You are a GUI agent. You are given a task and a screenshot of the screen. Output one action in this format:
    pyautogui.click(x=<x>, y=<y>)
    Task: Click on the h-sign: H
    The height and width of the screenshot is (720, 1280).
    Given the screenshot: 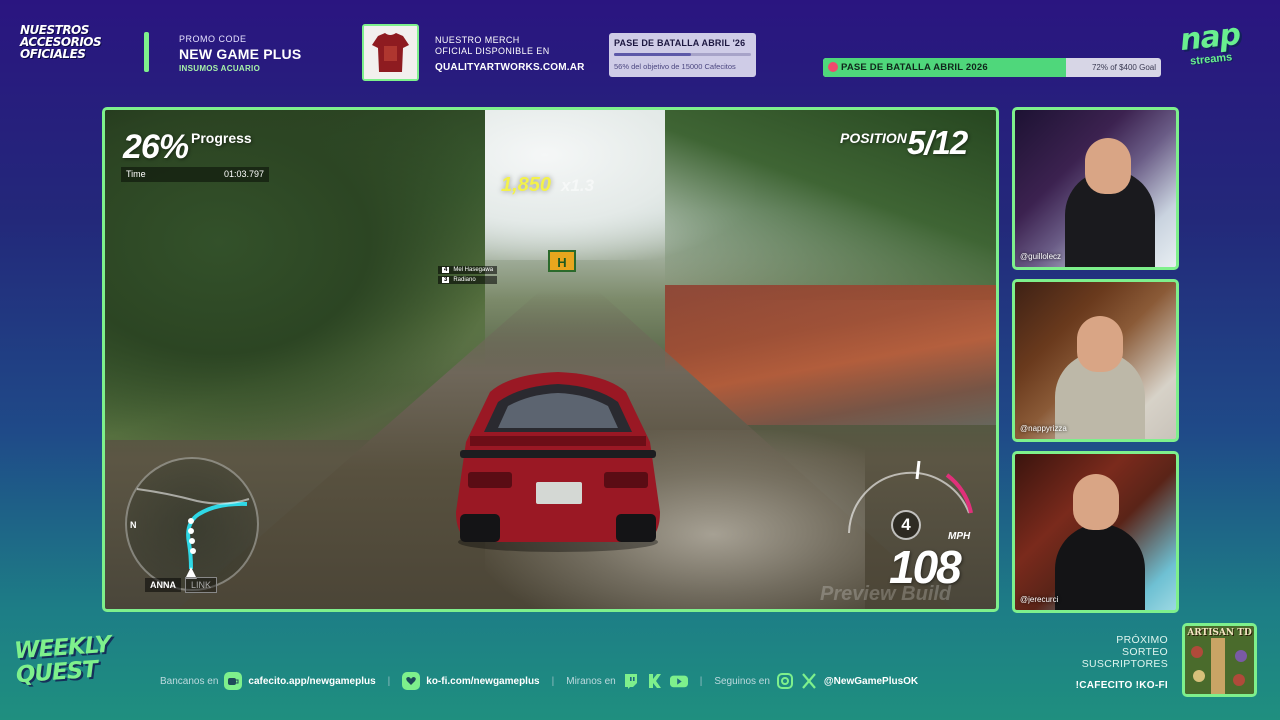 What is the action you would take?
    pyautogui.click(x=562, y=261)
    